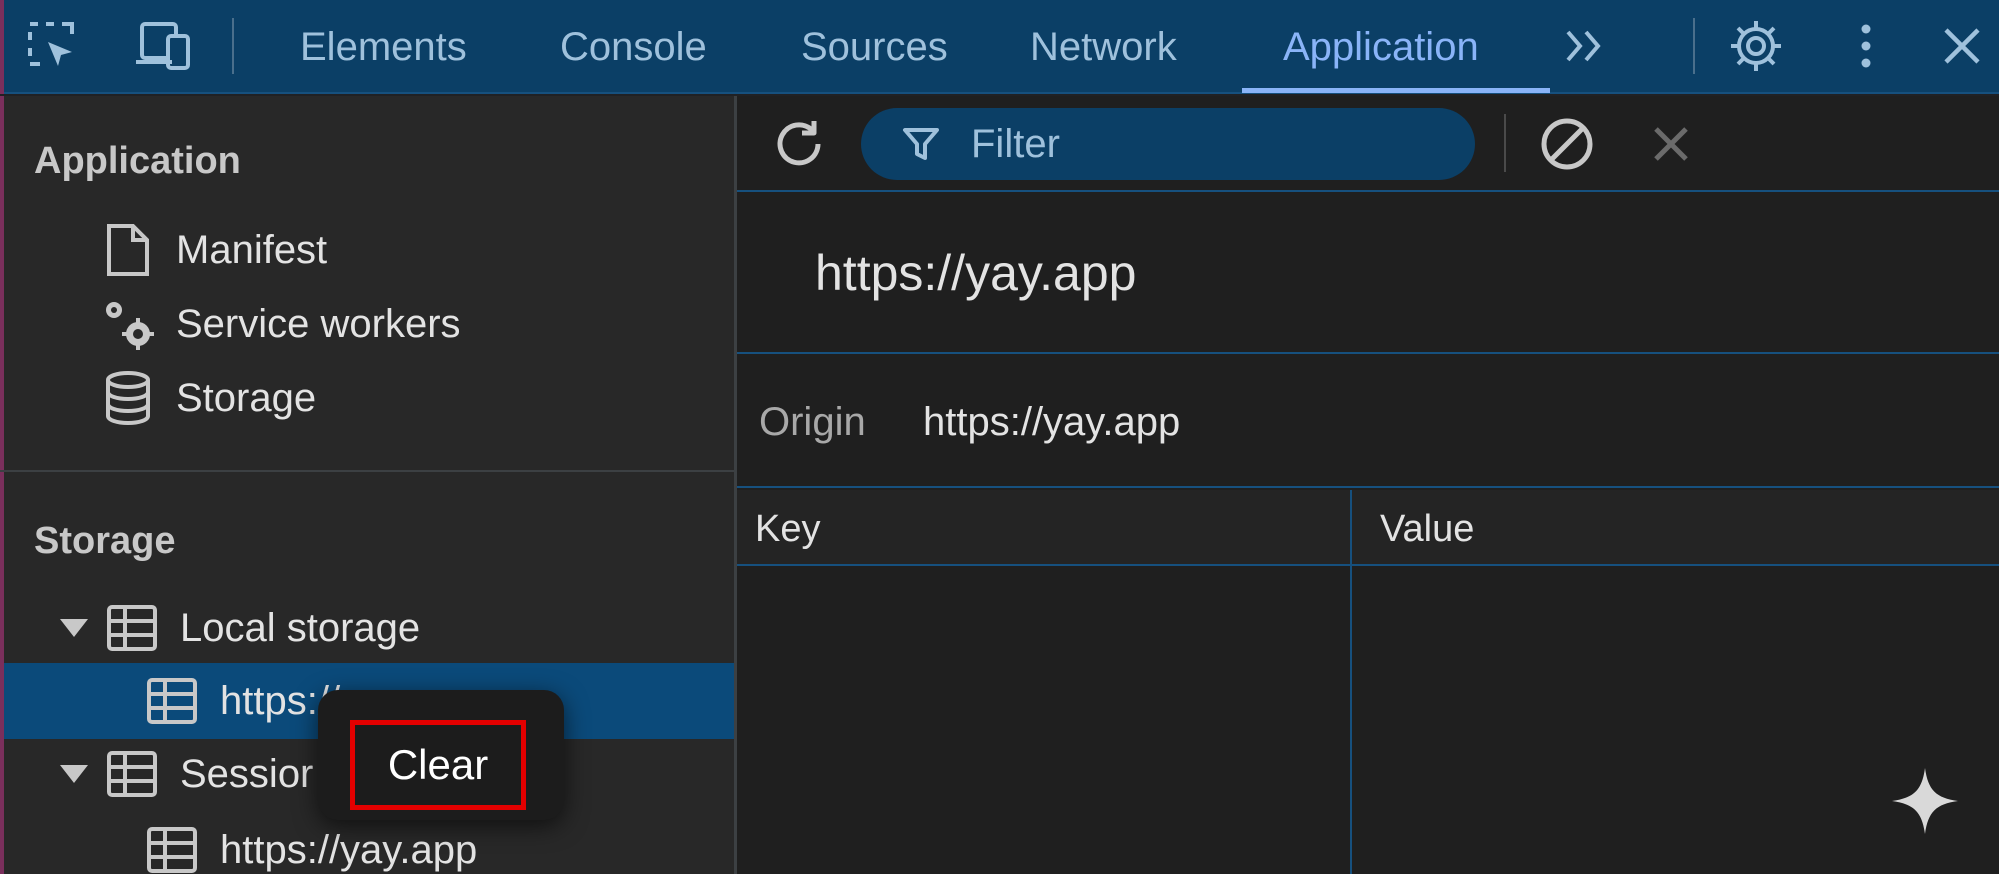  What do you see at coordinates (1351, 682) in the screenshot?
I see `column-divider` at bounding box center [1351, 682].